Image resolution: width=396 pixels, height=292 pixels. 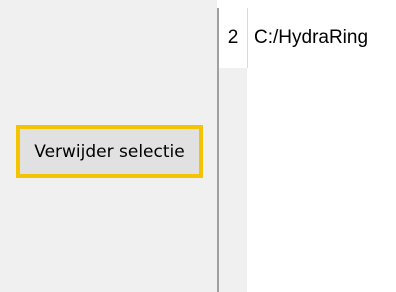 What do you see at coordinates (321, 38) in the screenshot?
I see `grid-cell-path: C:/HydraRing` at bounding box center [321, 38].